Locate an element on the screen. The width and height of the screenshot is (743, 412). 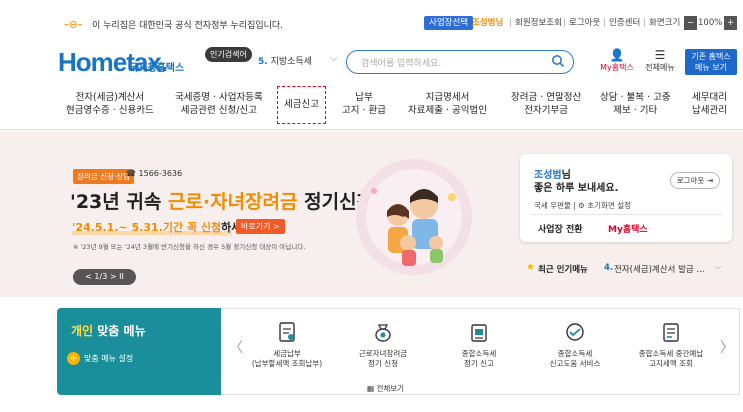
nav-label: 세무대리 is located at coordinates (709, 97).